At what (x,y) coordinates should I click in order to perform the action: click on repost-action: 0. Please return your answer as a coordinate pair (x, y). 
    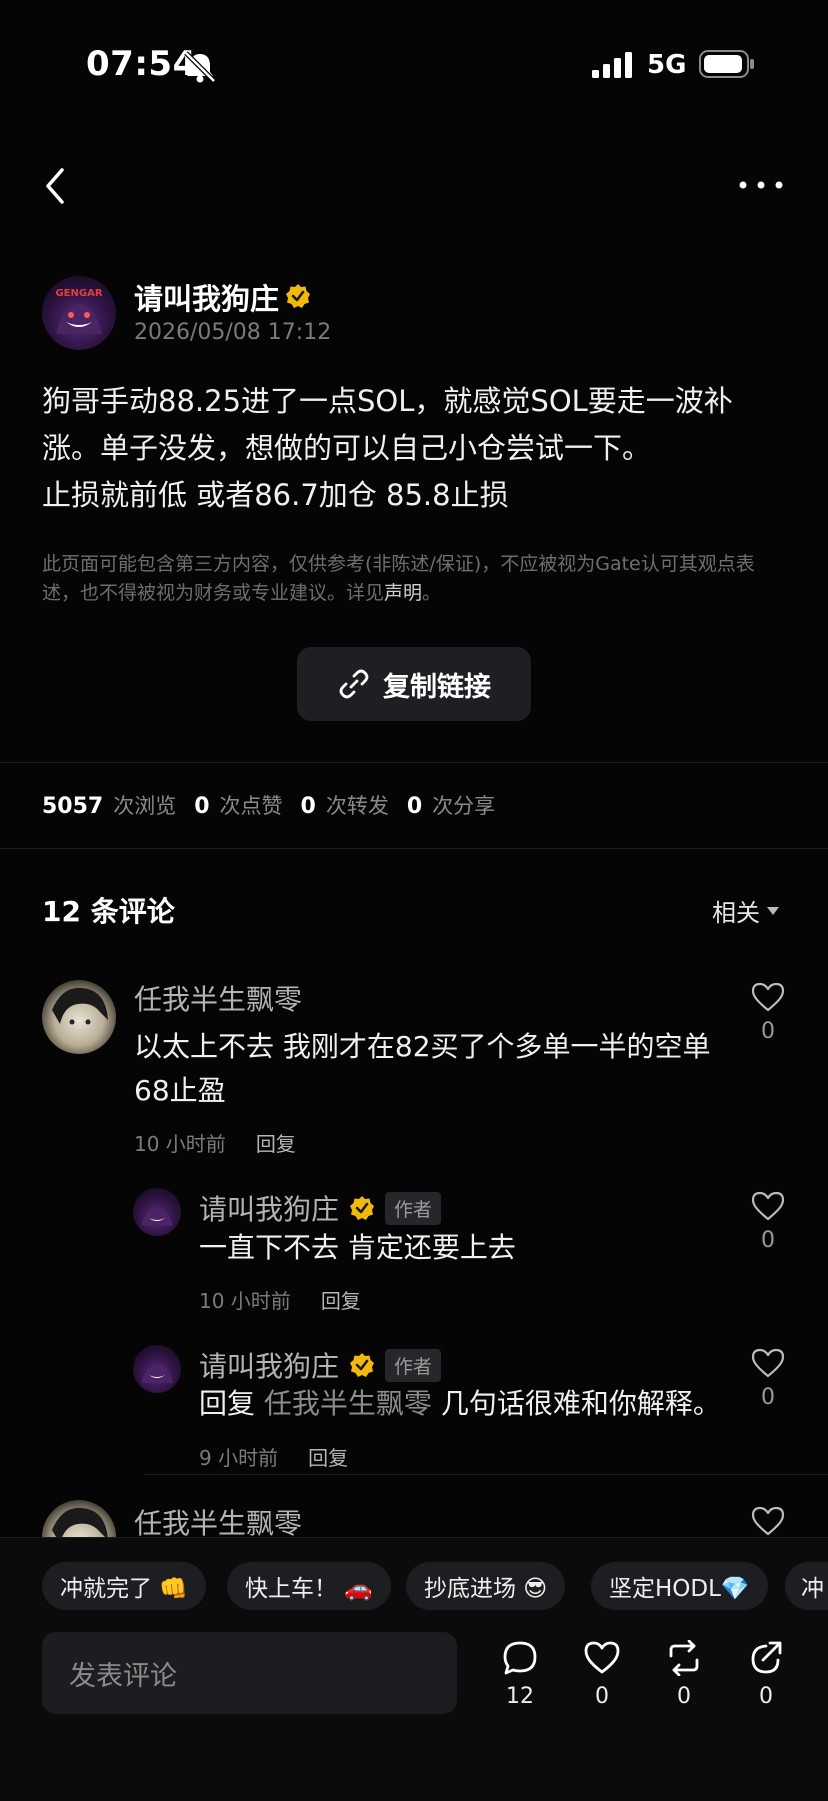
    Looking at the image, I should click on (684, 1674).